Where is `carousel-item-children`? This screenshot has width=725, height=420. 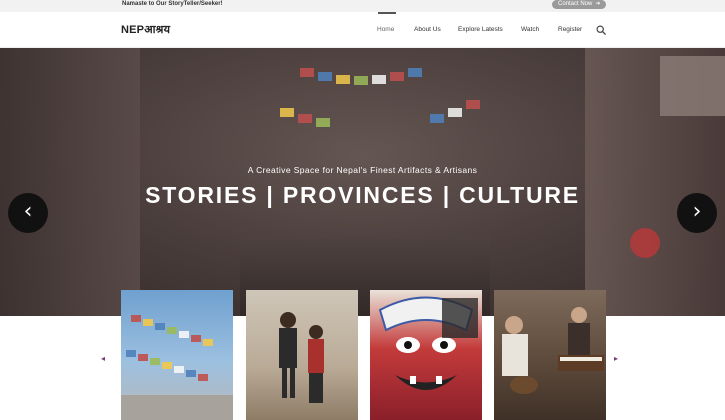
carousel-item-children is located at coordinates (302, 355).